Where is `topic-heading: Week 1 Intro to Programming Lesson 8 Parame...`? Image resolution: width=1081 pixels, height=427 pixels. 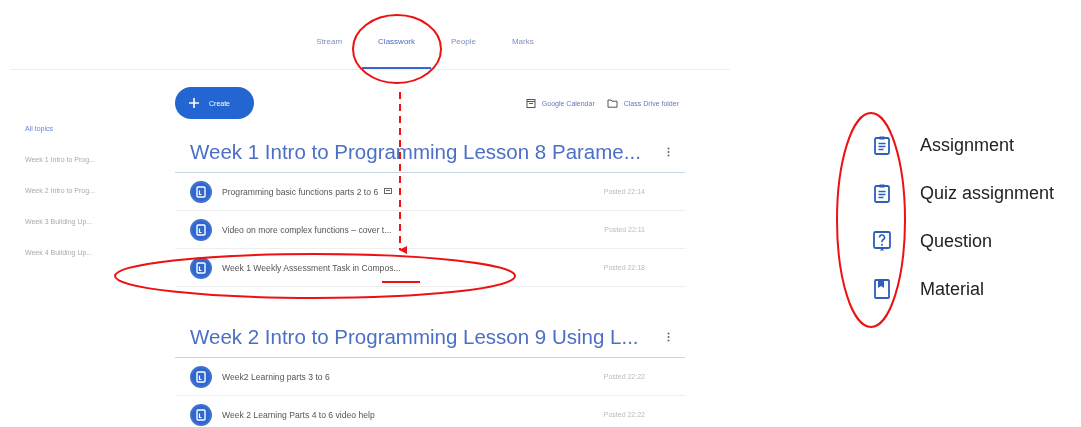
topic-heading: Week 1 Intro to Programming Lesson 8 Parame... is located at coordinates (415, 152).